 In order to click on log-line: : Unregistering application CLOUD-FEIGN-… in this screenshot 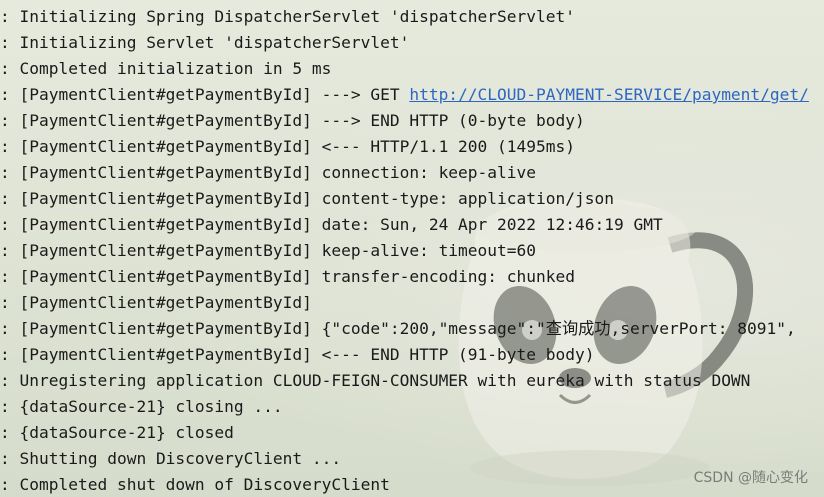, I will do `click(404, 381)`.